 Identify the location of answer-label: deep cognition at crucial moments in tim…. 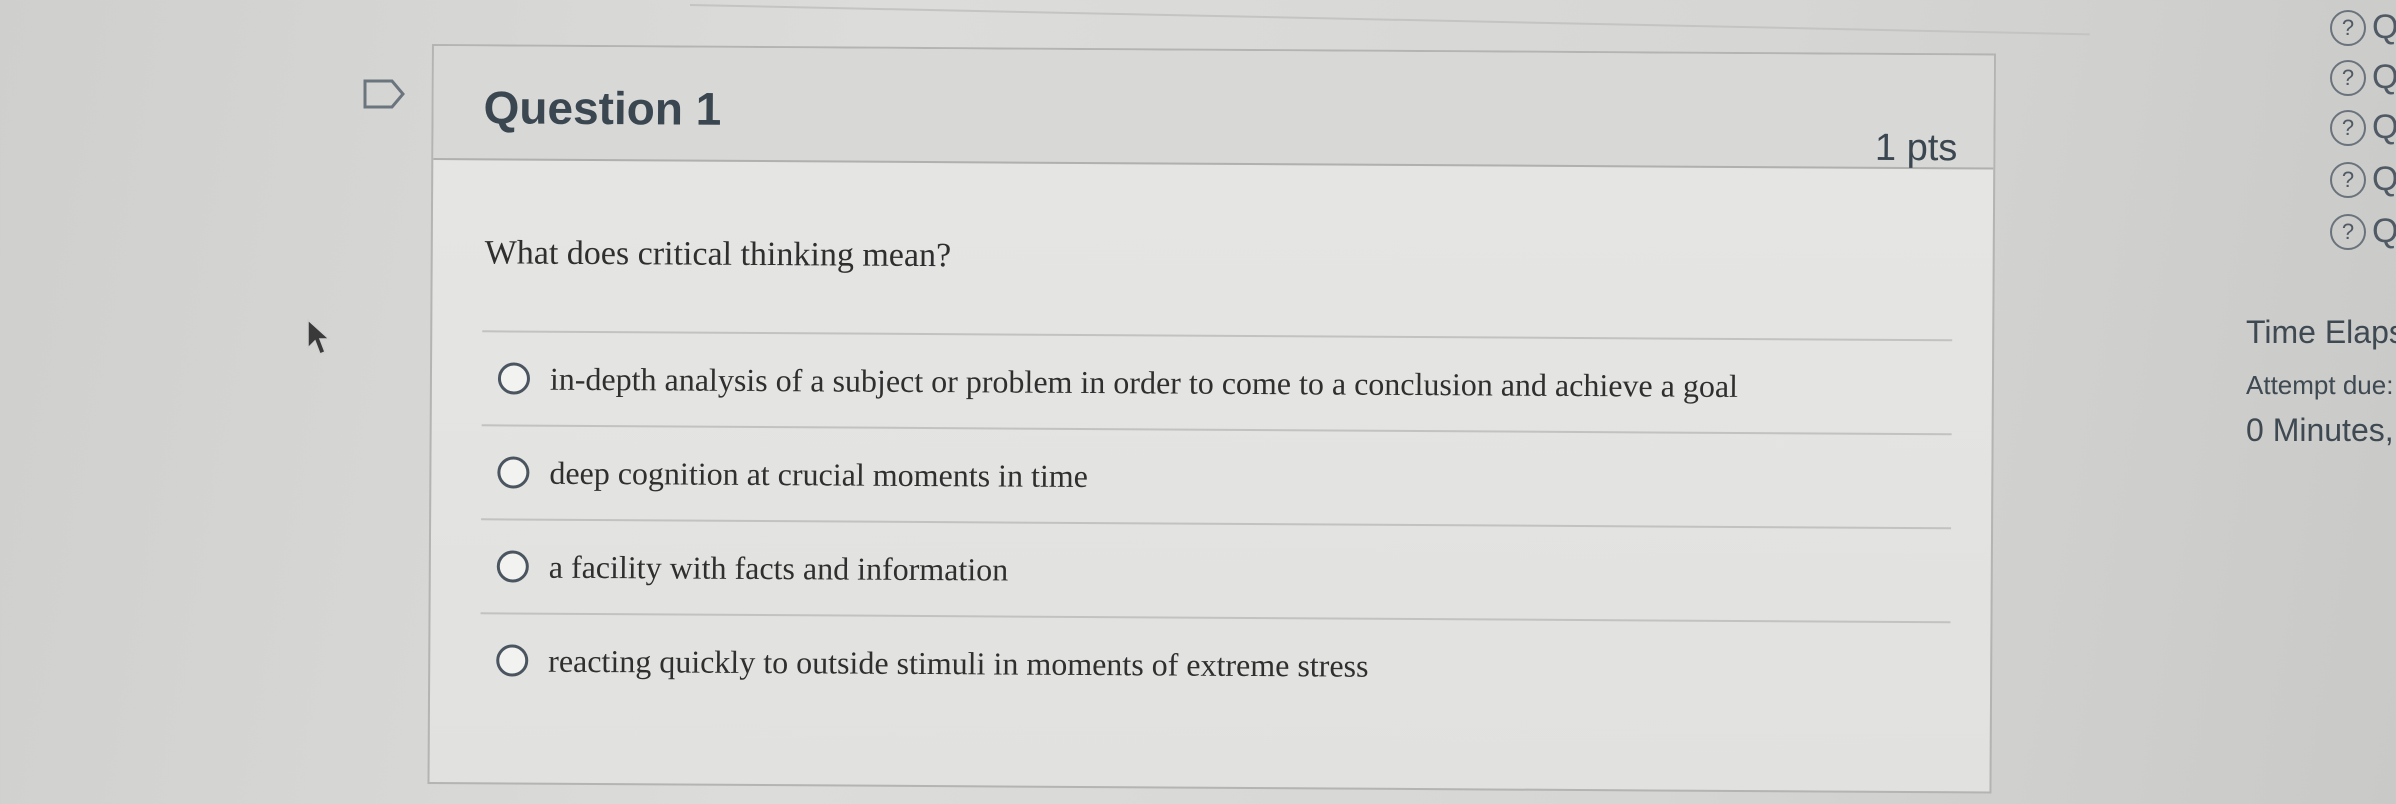
(819, 474).